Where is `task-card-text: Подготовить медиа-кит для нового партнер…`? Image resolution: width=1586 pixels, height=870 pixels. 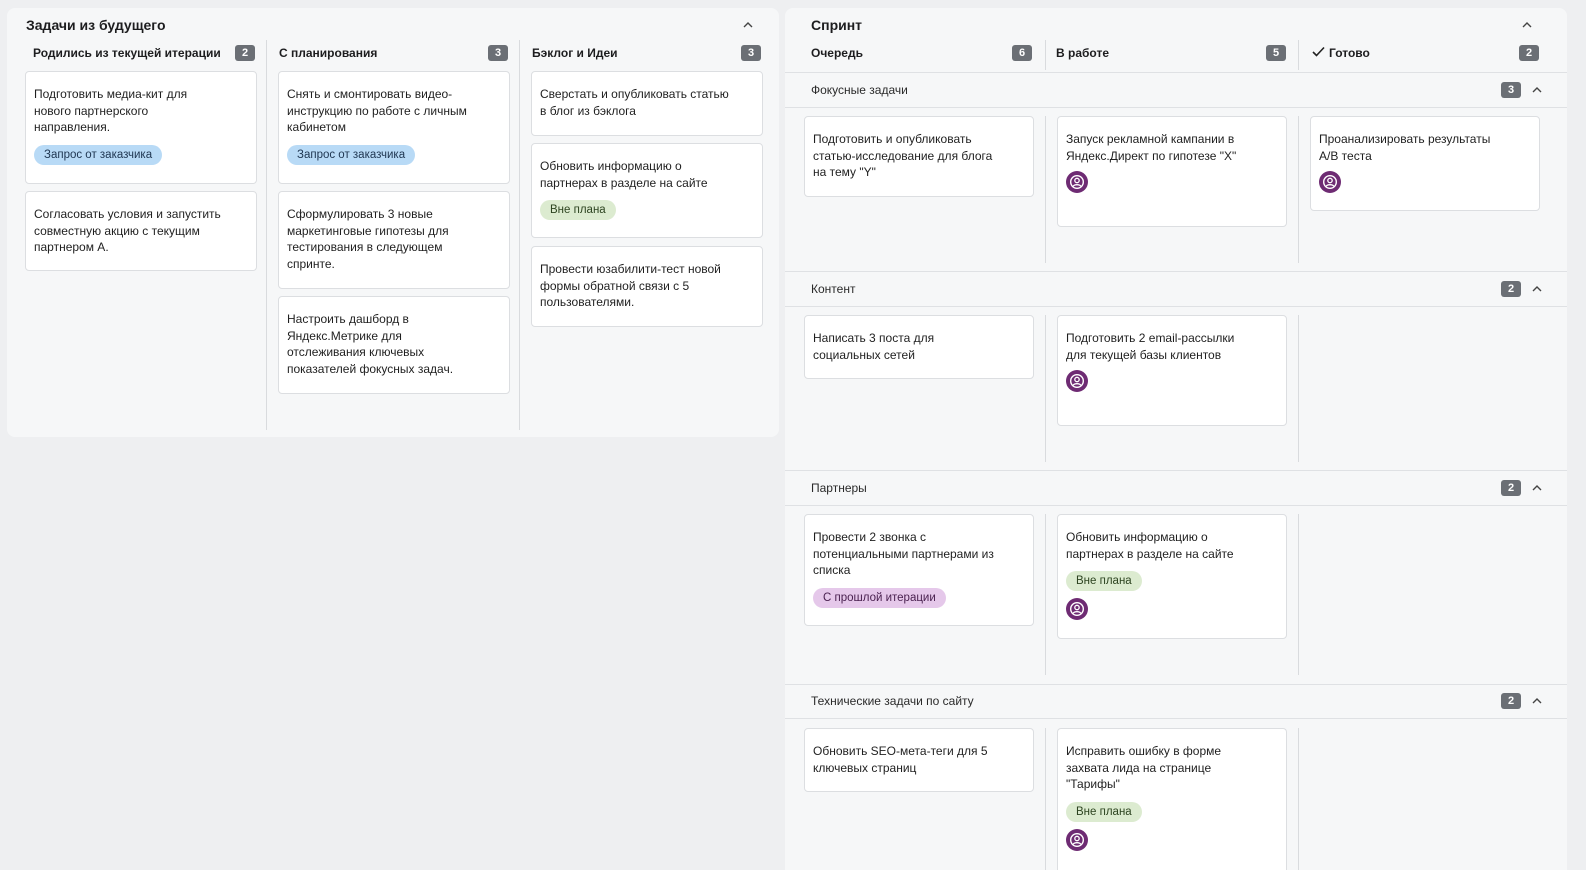 task-card-text: Подготовить медиа-кит для нового партнер… is located at coordinates (111, 110).